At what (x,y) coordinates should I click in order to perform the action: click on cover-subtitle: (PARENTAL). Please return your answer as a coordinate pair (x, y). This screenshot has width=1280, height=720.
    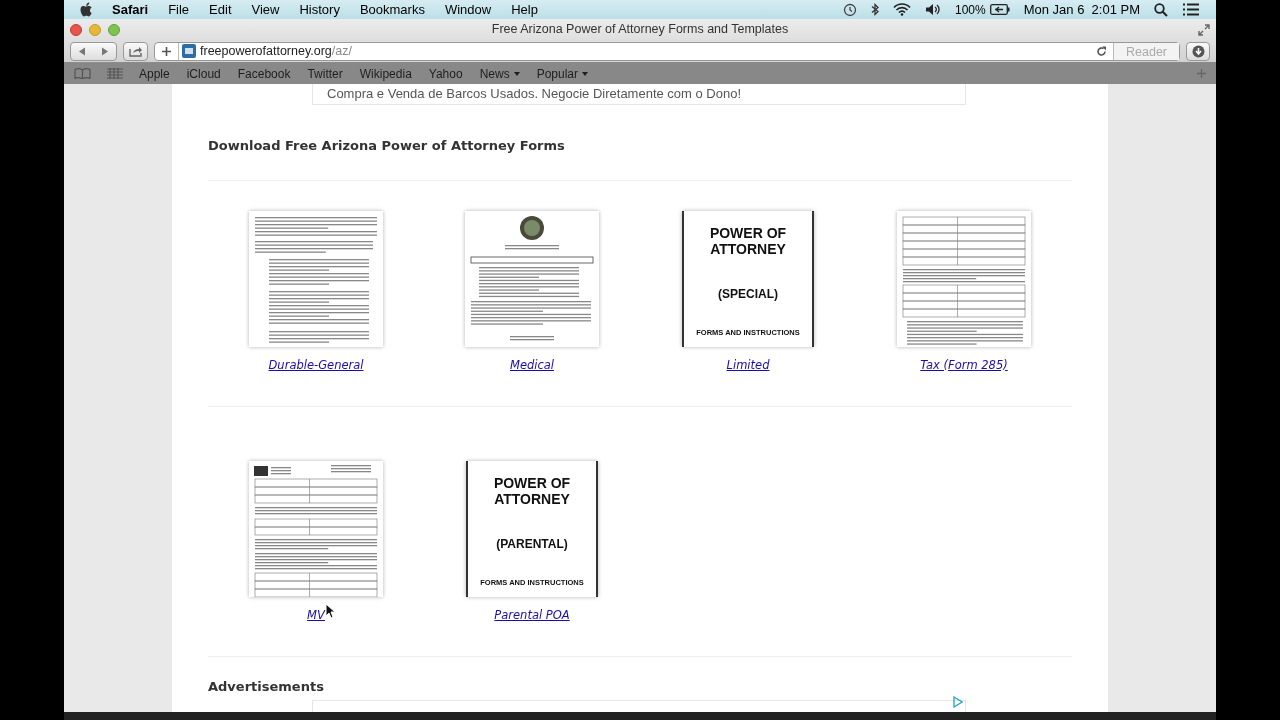
    Looking at the image, I should click on (532, 544).